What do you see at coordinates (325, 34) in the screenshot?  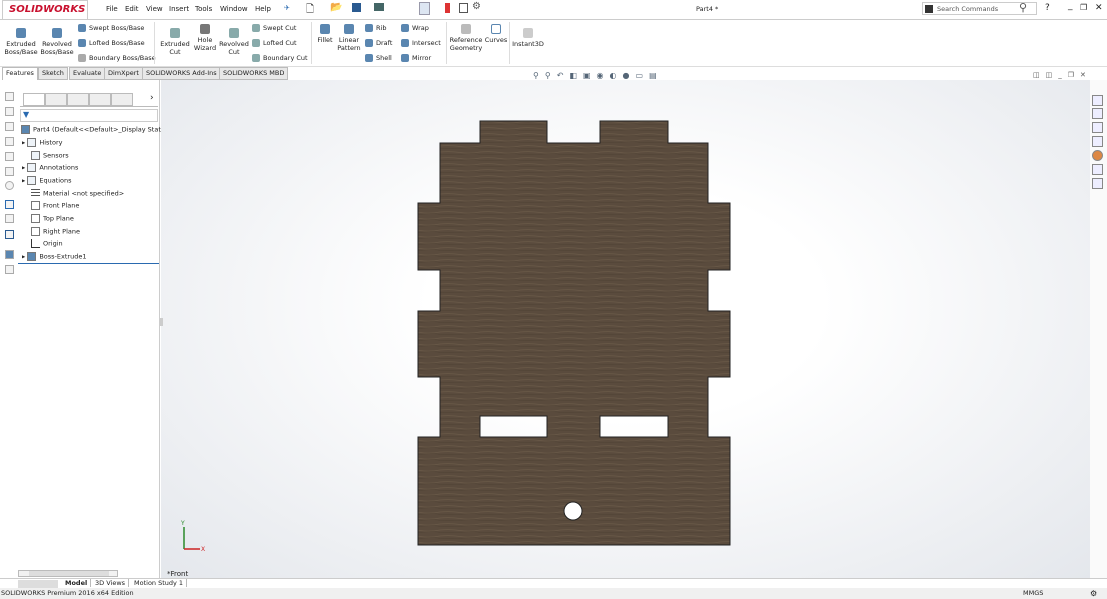 I see `fillet-button: Fillet` at bounding box center [325, 34].